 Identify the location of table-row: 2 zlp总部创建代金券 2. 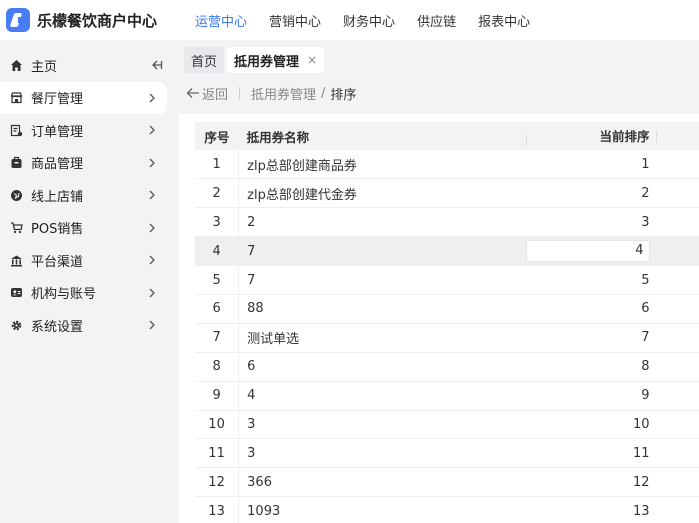
(447, 193).